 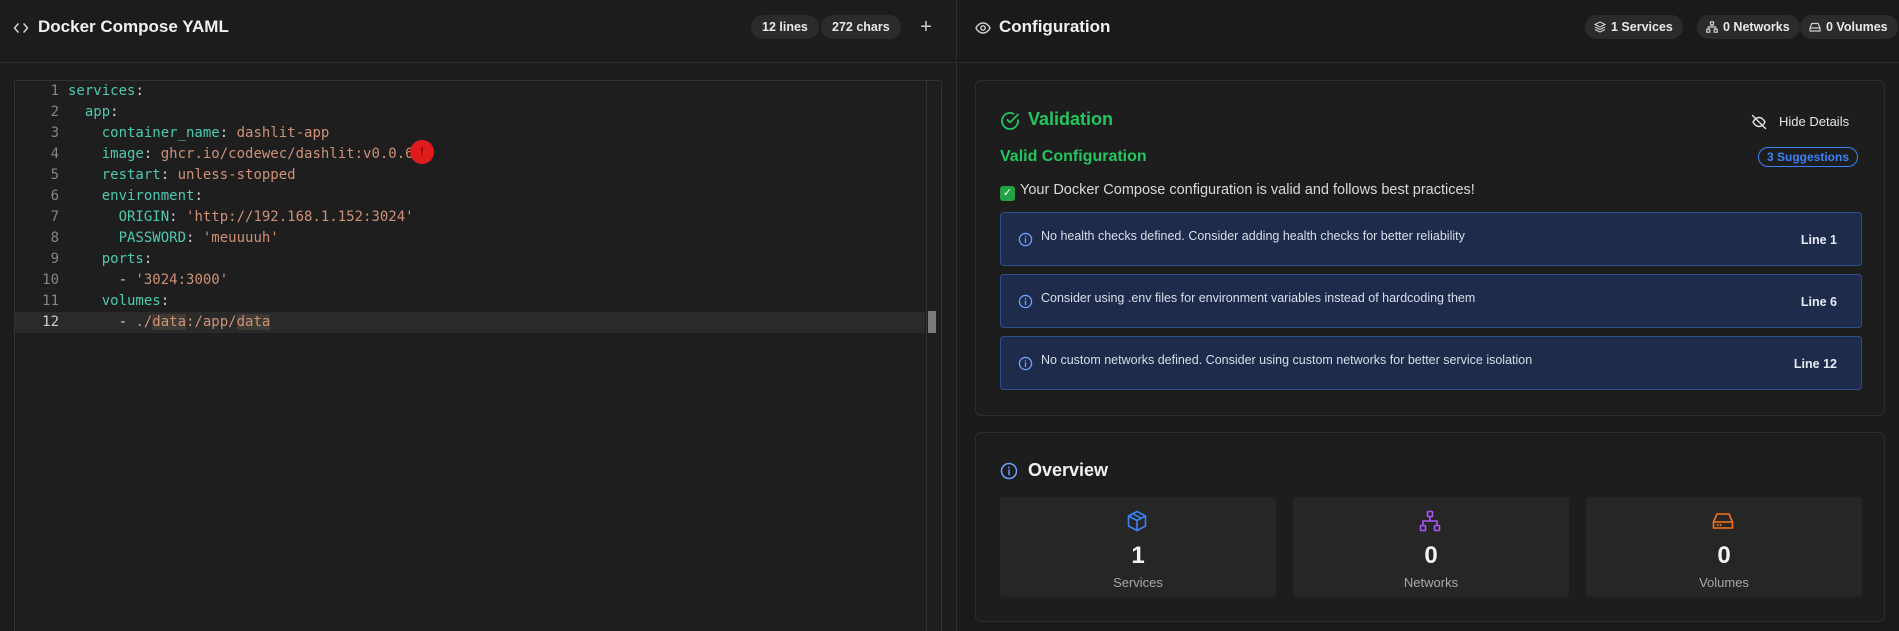 I want to click on services-badge-label: 1 Services, so click(x=1642, y=27).